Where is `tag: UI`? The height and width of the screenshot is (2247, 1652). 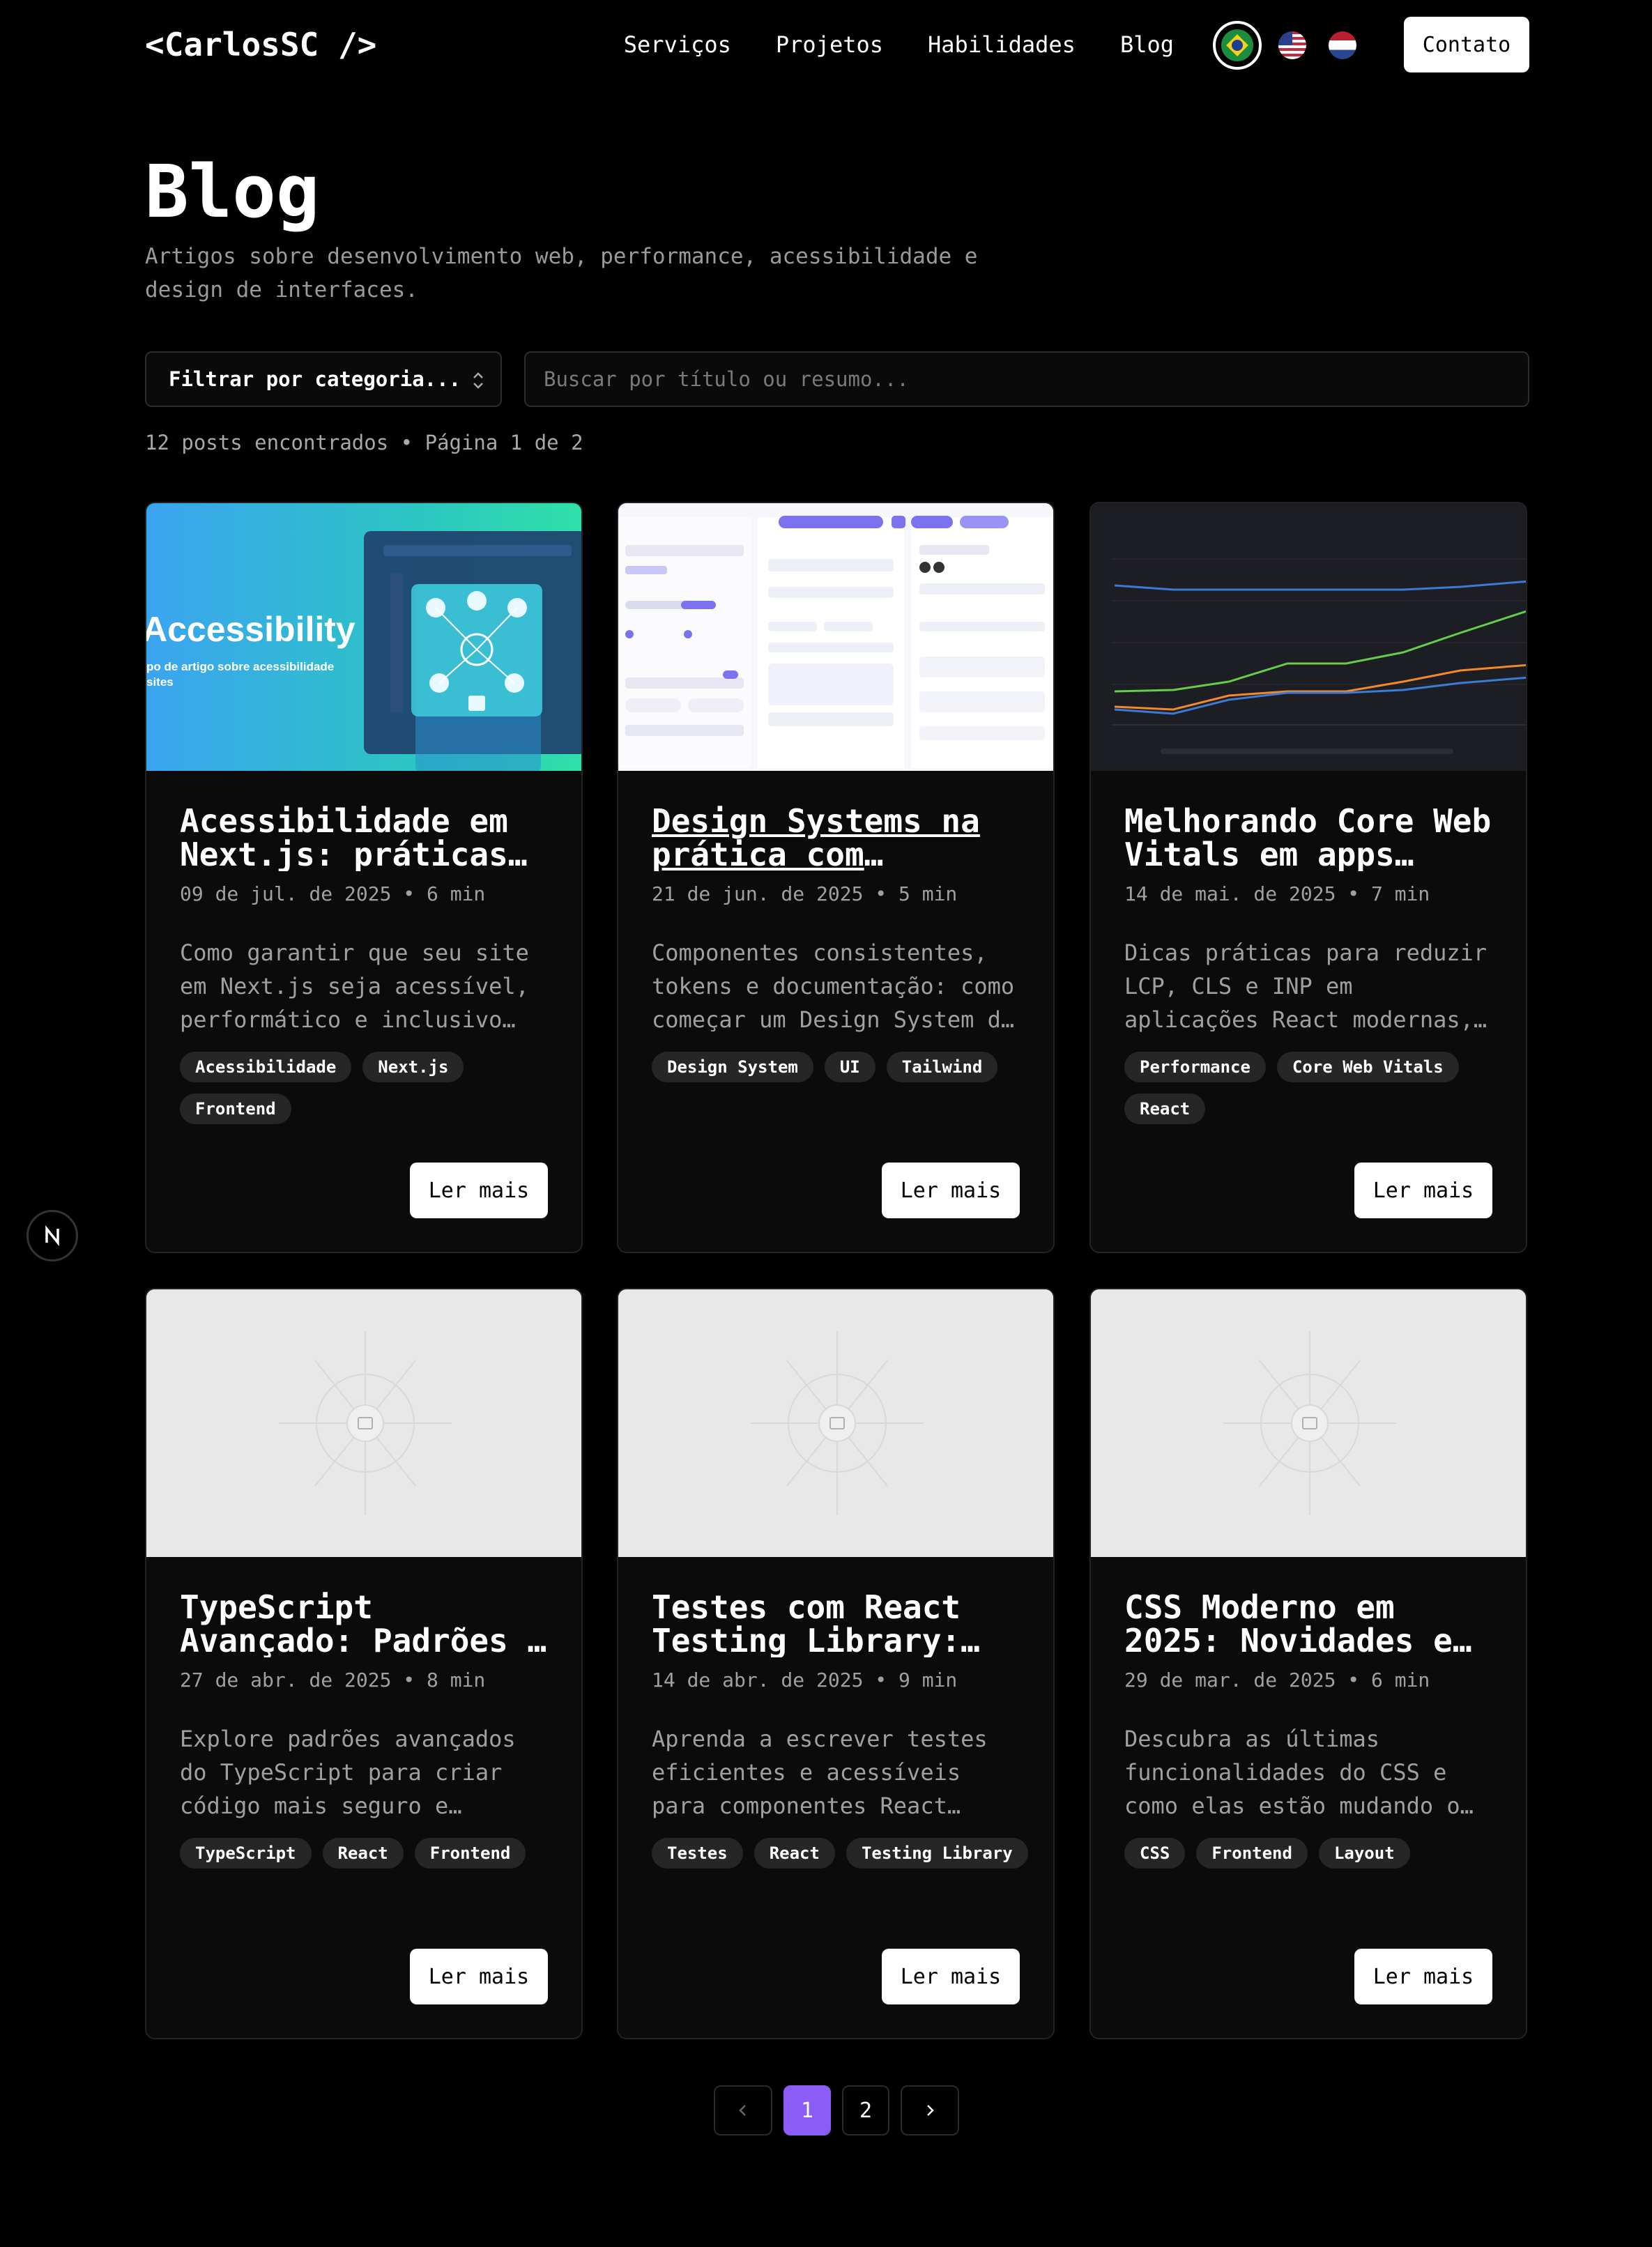 tag: UI is located at coordinates (849, 1067).